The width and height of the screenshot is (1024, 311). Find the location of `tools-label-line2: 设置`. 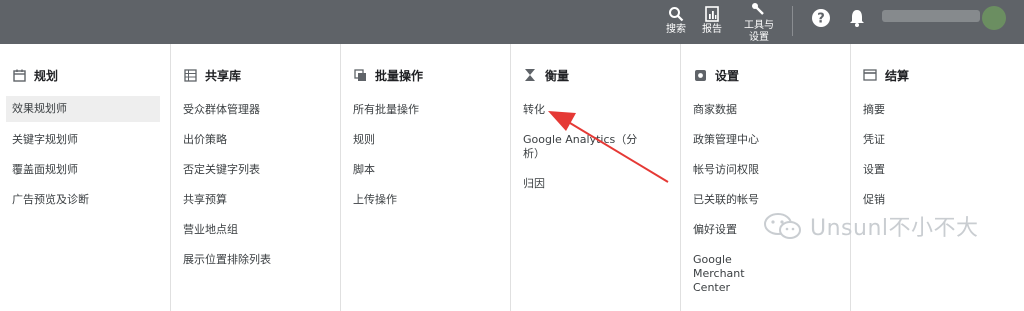

tools-label-line2: 设置 is located at coordinates (759, 37).